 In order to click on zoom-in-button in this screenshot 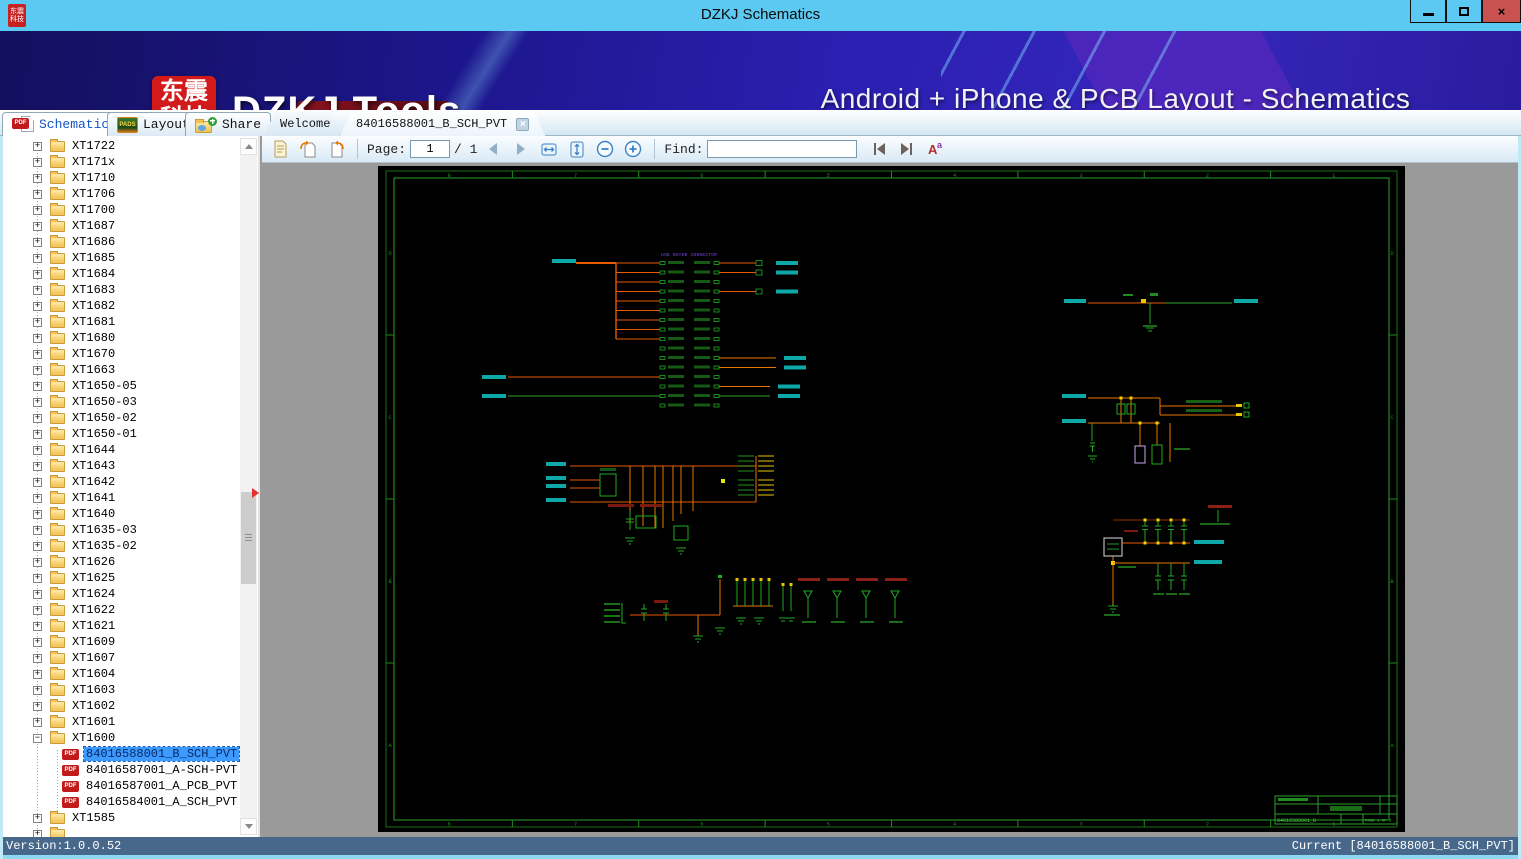, I will do `click(633, 149)`.